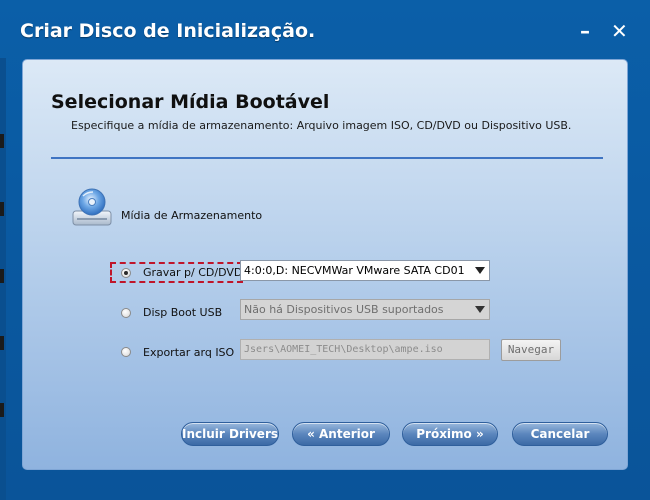  I want to click on cd-dvd-drive-value: 4:0:0,D: NECVMWar VMware SATA CD01, so click(354, 270).